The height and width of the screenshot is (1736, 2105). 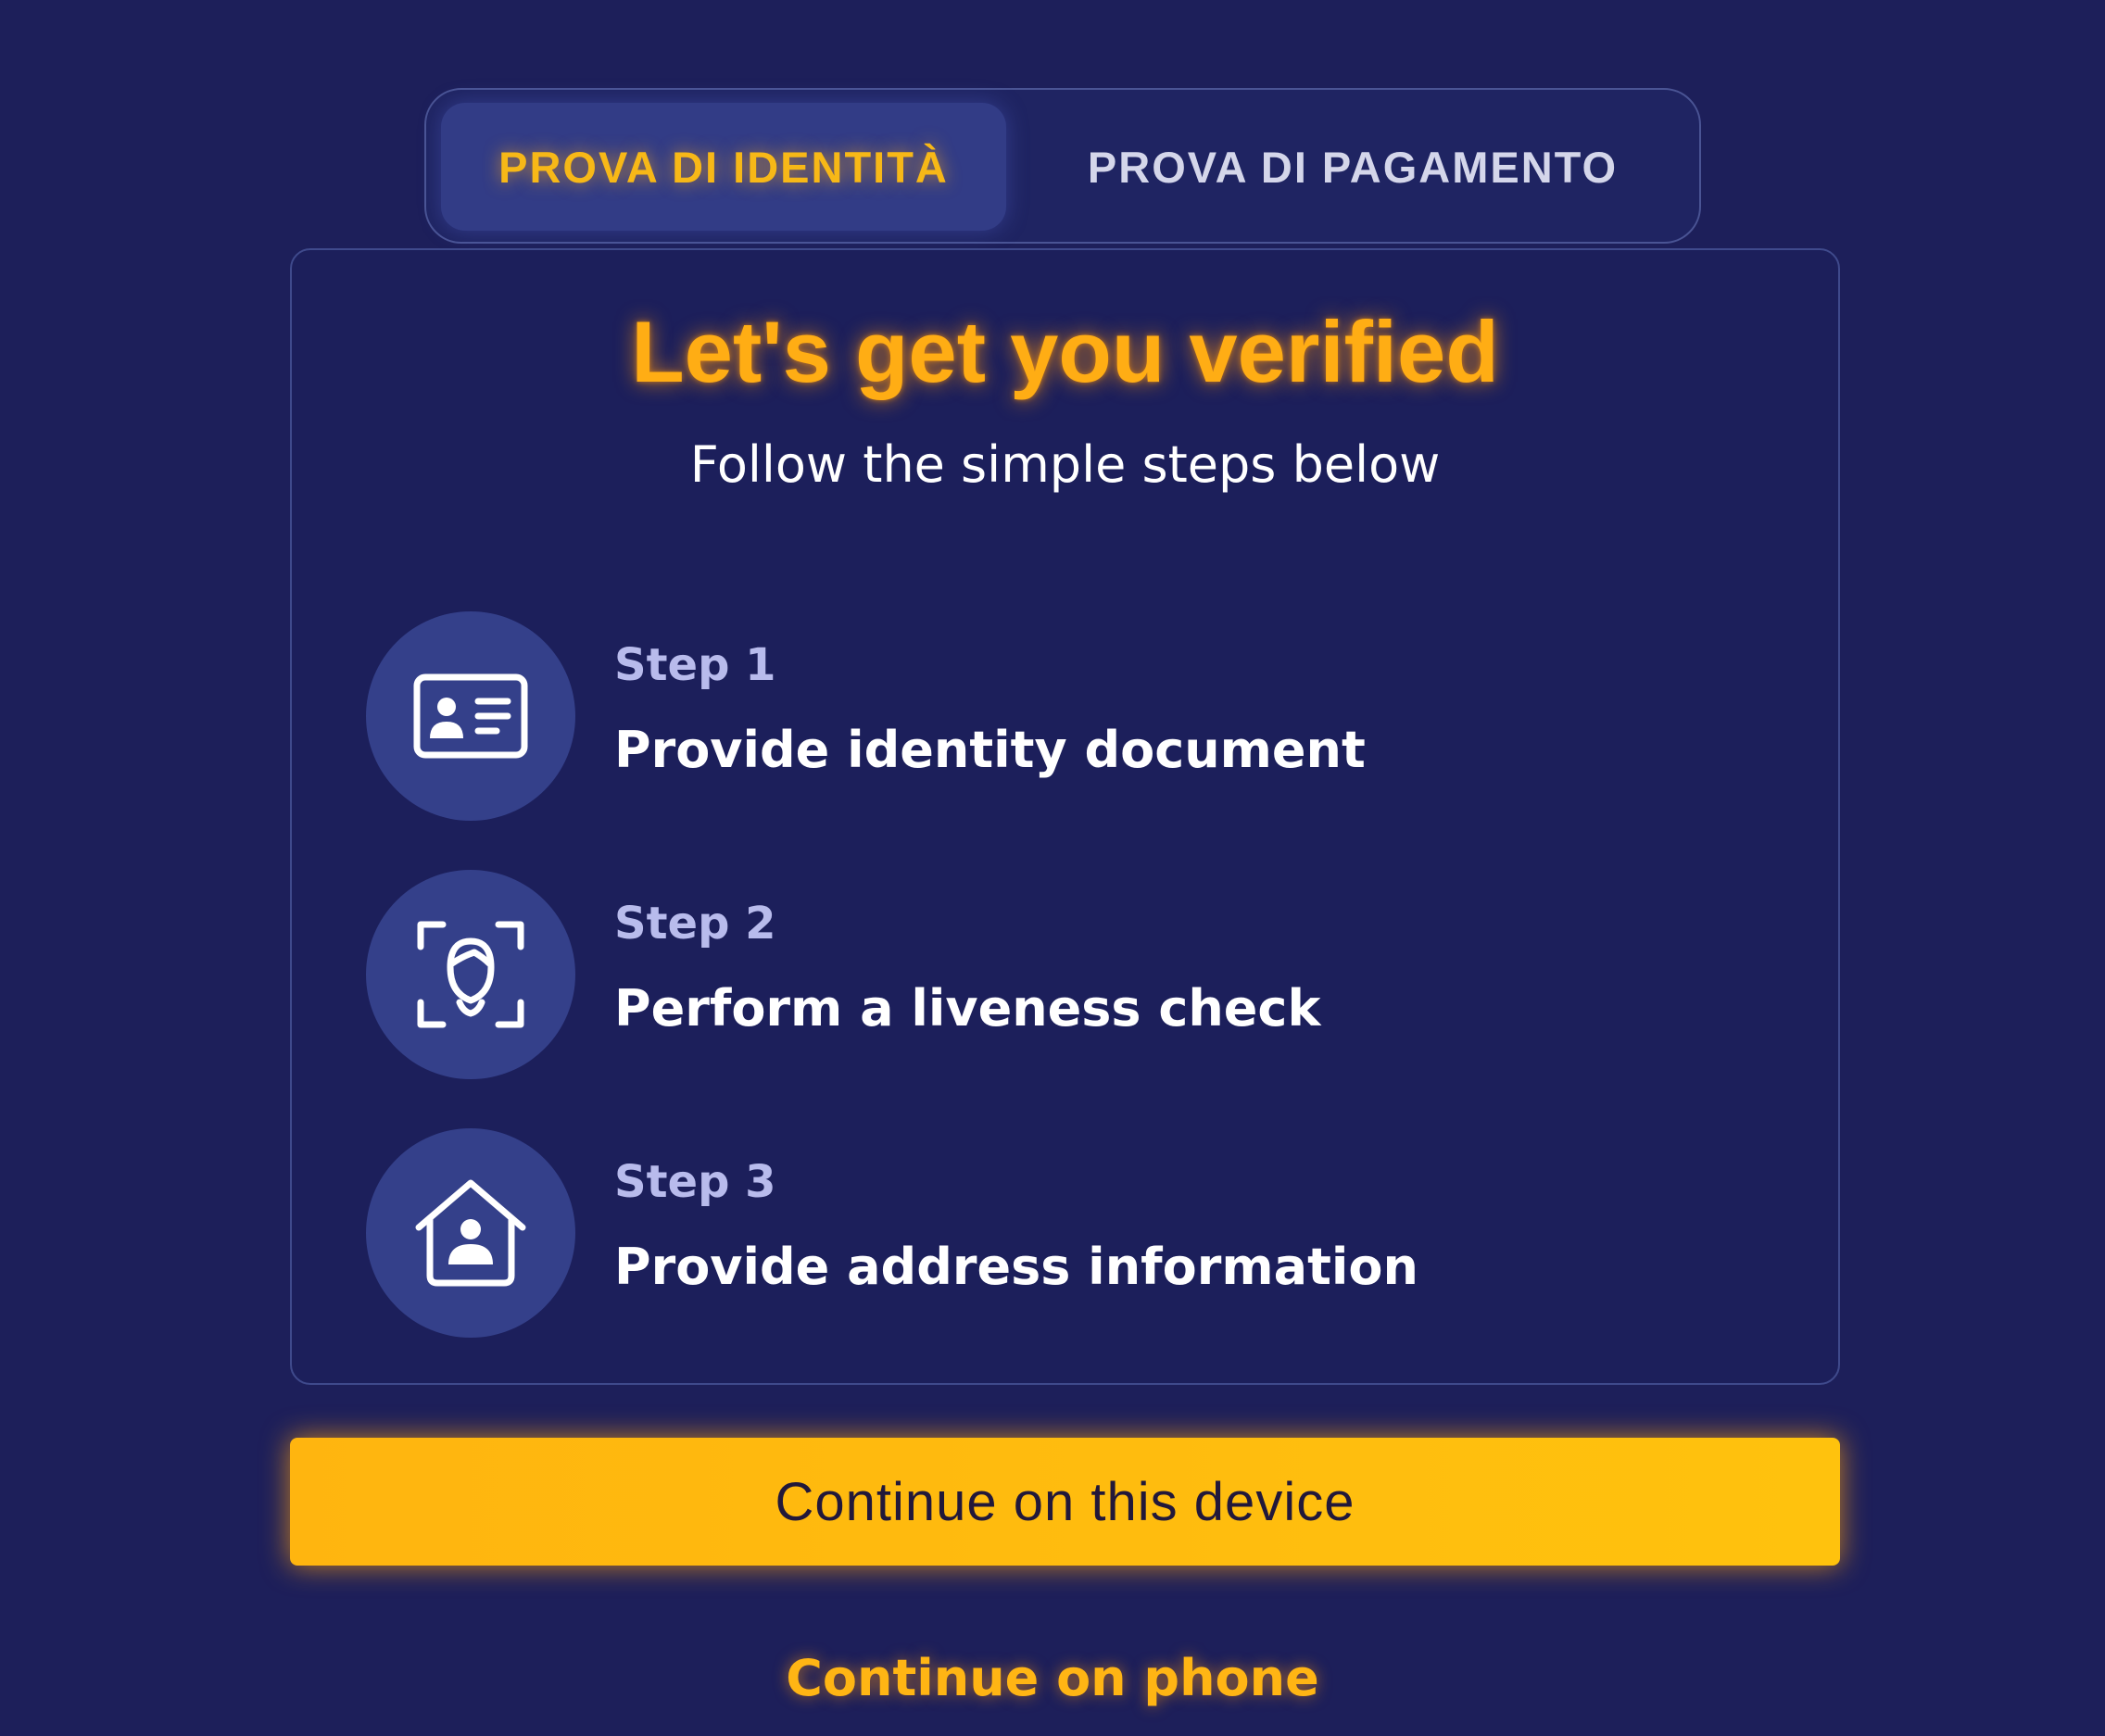 I want to click on step-2-icon-circle, so click(x=470, y=974).